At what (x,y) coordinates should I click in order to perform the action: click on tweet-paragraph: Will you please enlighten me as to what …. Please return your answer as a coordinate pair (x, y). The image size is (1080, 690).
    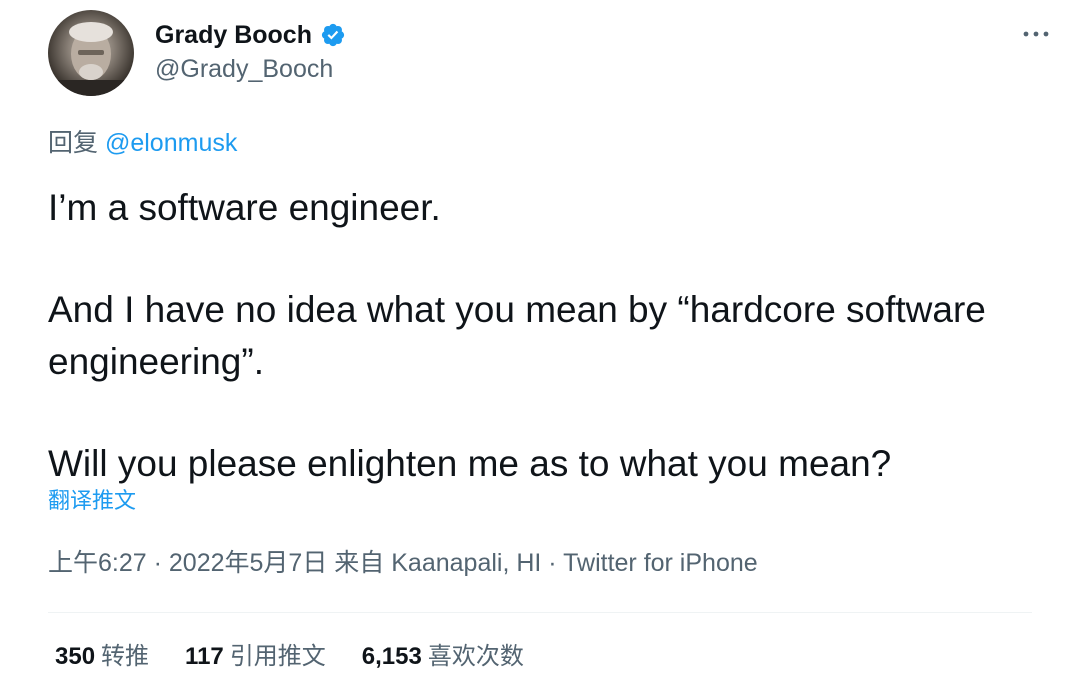
    Looking at the image, I should click on (470, 463).